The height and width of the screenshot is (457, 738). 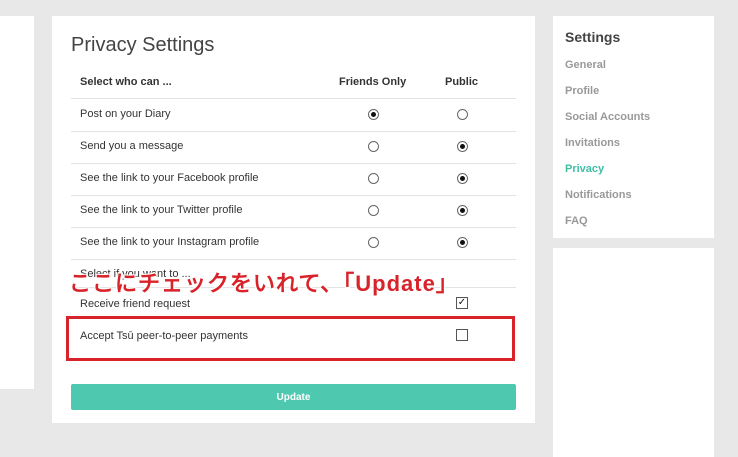 What do you see at coordinates (293, 397) in the screenshot?
I see `update-button: Update` at bounding box center [293, 397].